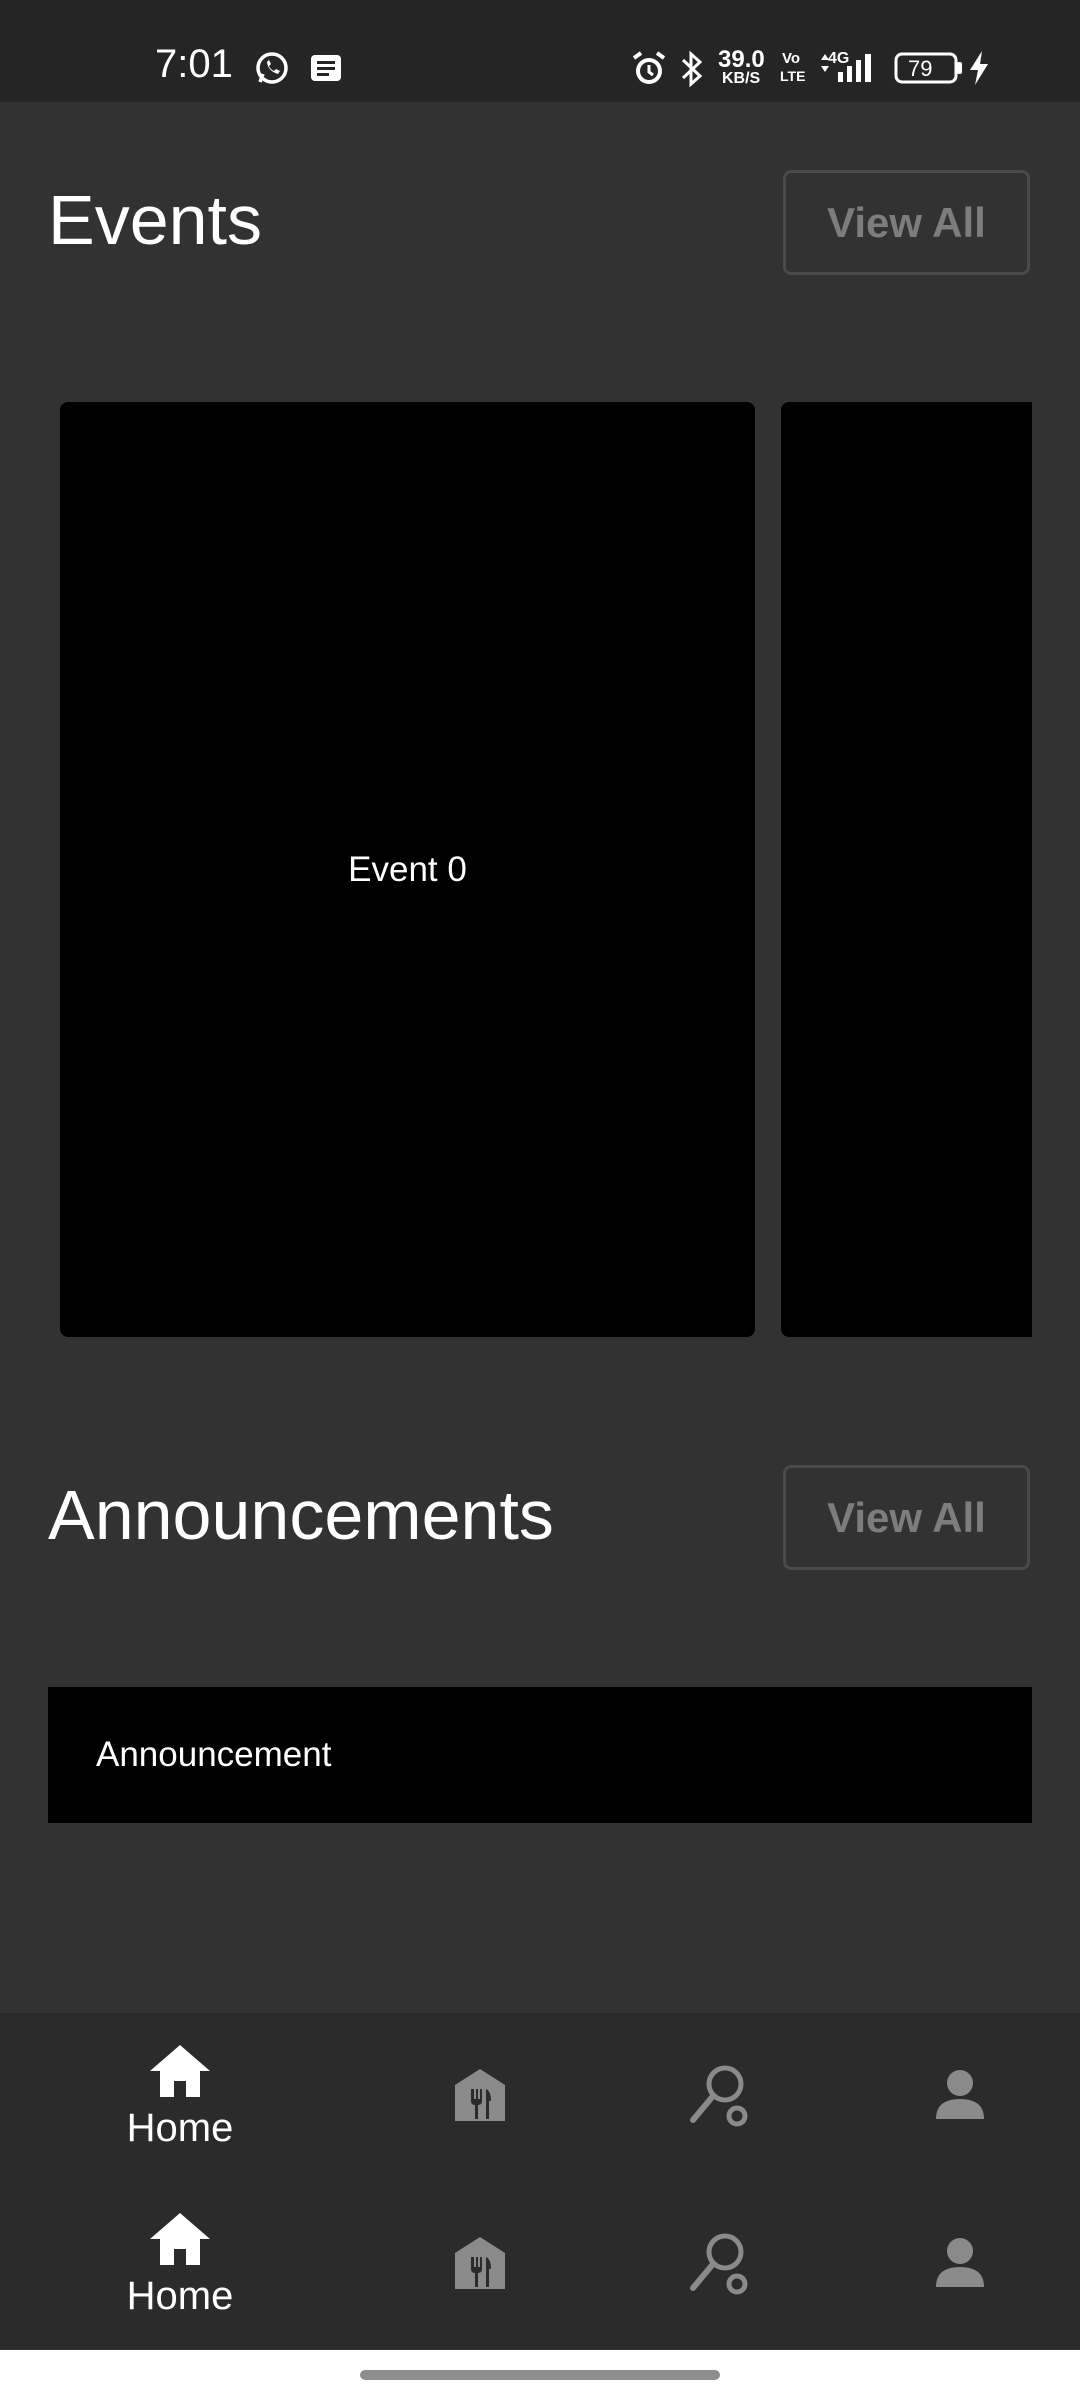  I want to click on gesture-handle, so click(540, 2375).